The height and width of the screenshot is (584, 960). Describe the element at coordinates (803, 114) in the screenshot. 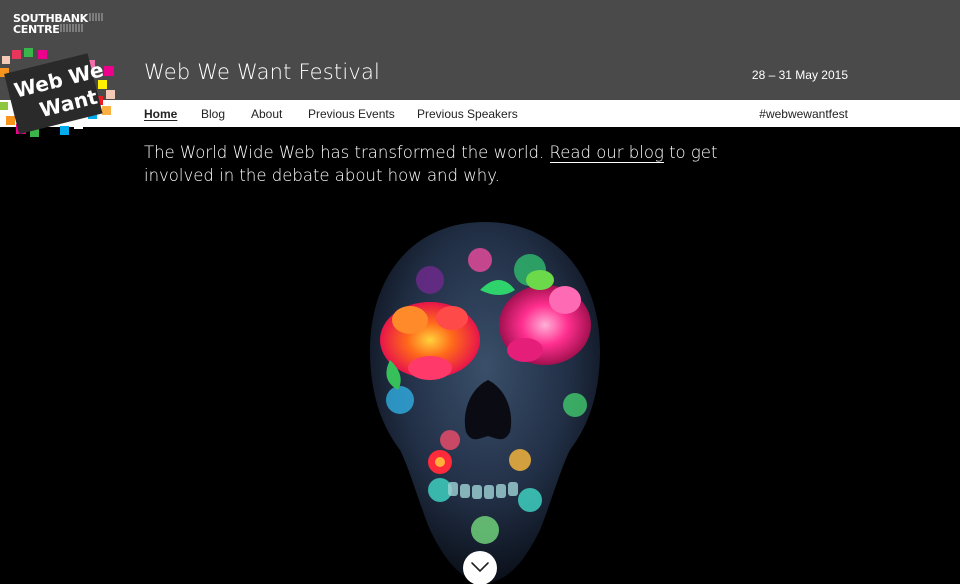

I see `hashtag-link: #webwewantfest` at that location.